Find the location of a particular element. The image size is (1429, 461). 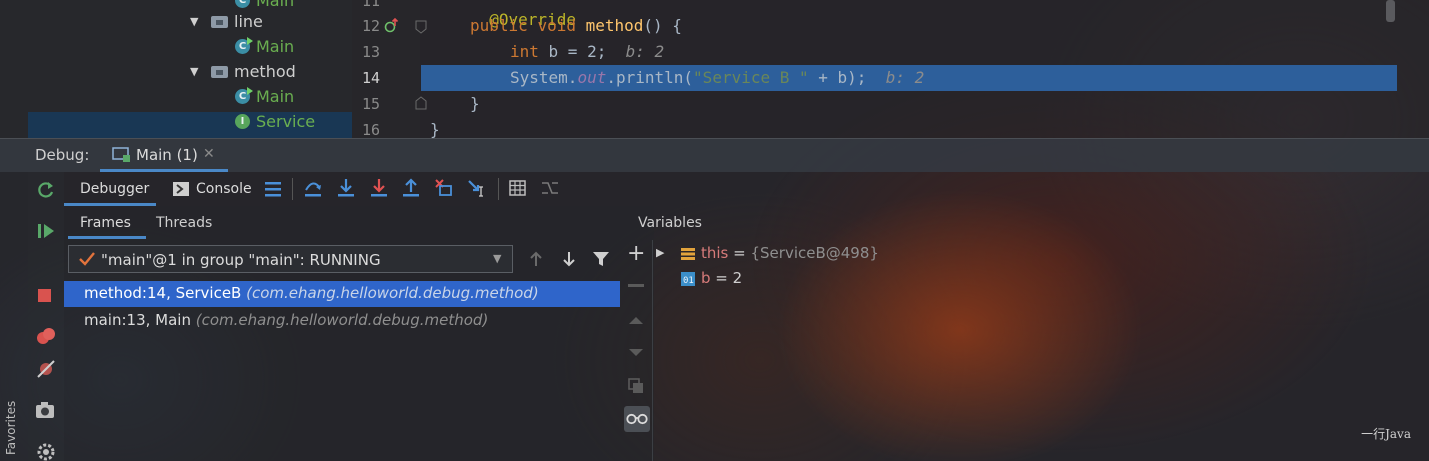

thread-selector: "main"@1 in group "main": RUNNING ▼ is located at coordinates (290, 259).